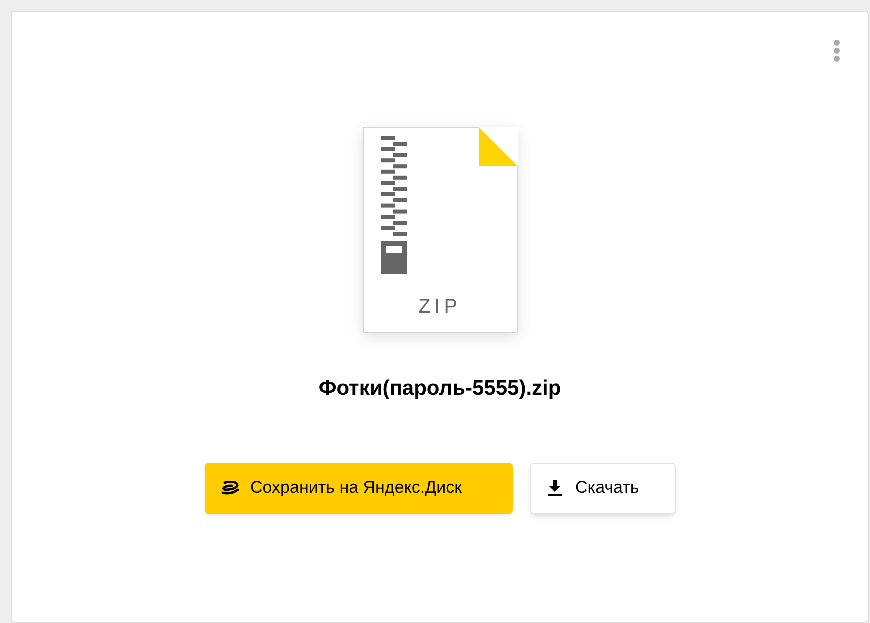 The height and width of the screenshot is (623, 870). I want to click on download-icon, so click(555, 488).